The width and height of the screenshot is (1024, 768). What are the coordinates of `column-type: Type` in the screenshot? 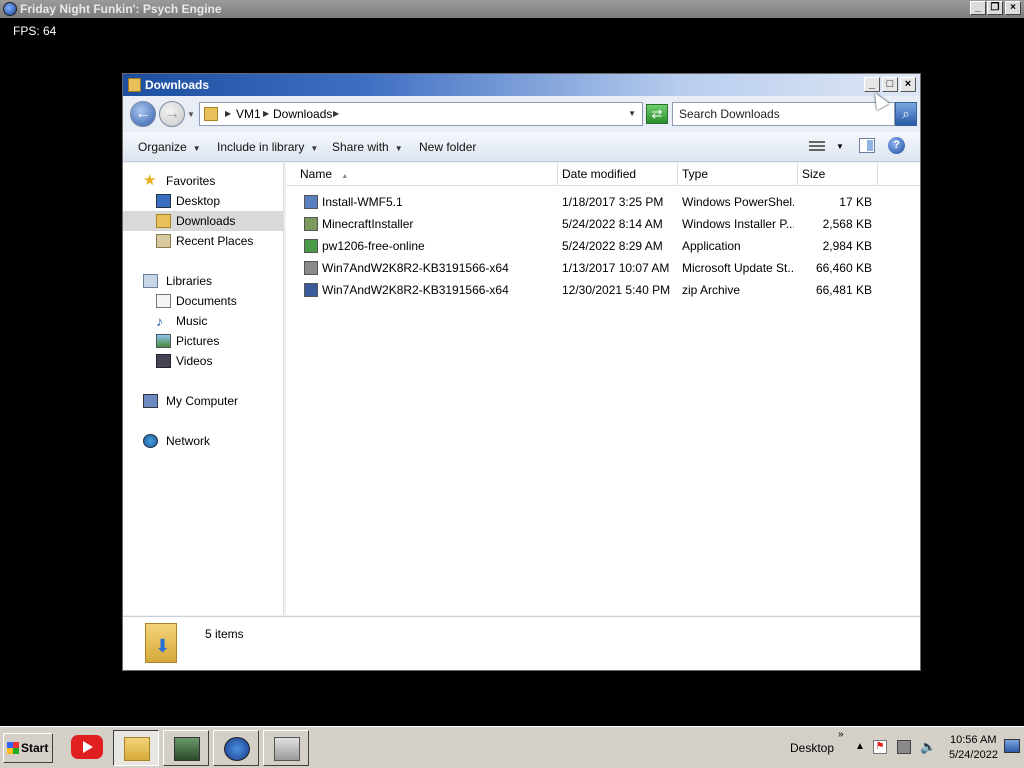 It's located at (738, 174).